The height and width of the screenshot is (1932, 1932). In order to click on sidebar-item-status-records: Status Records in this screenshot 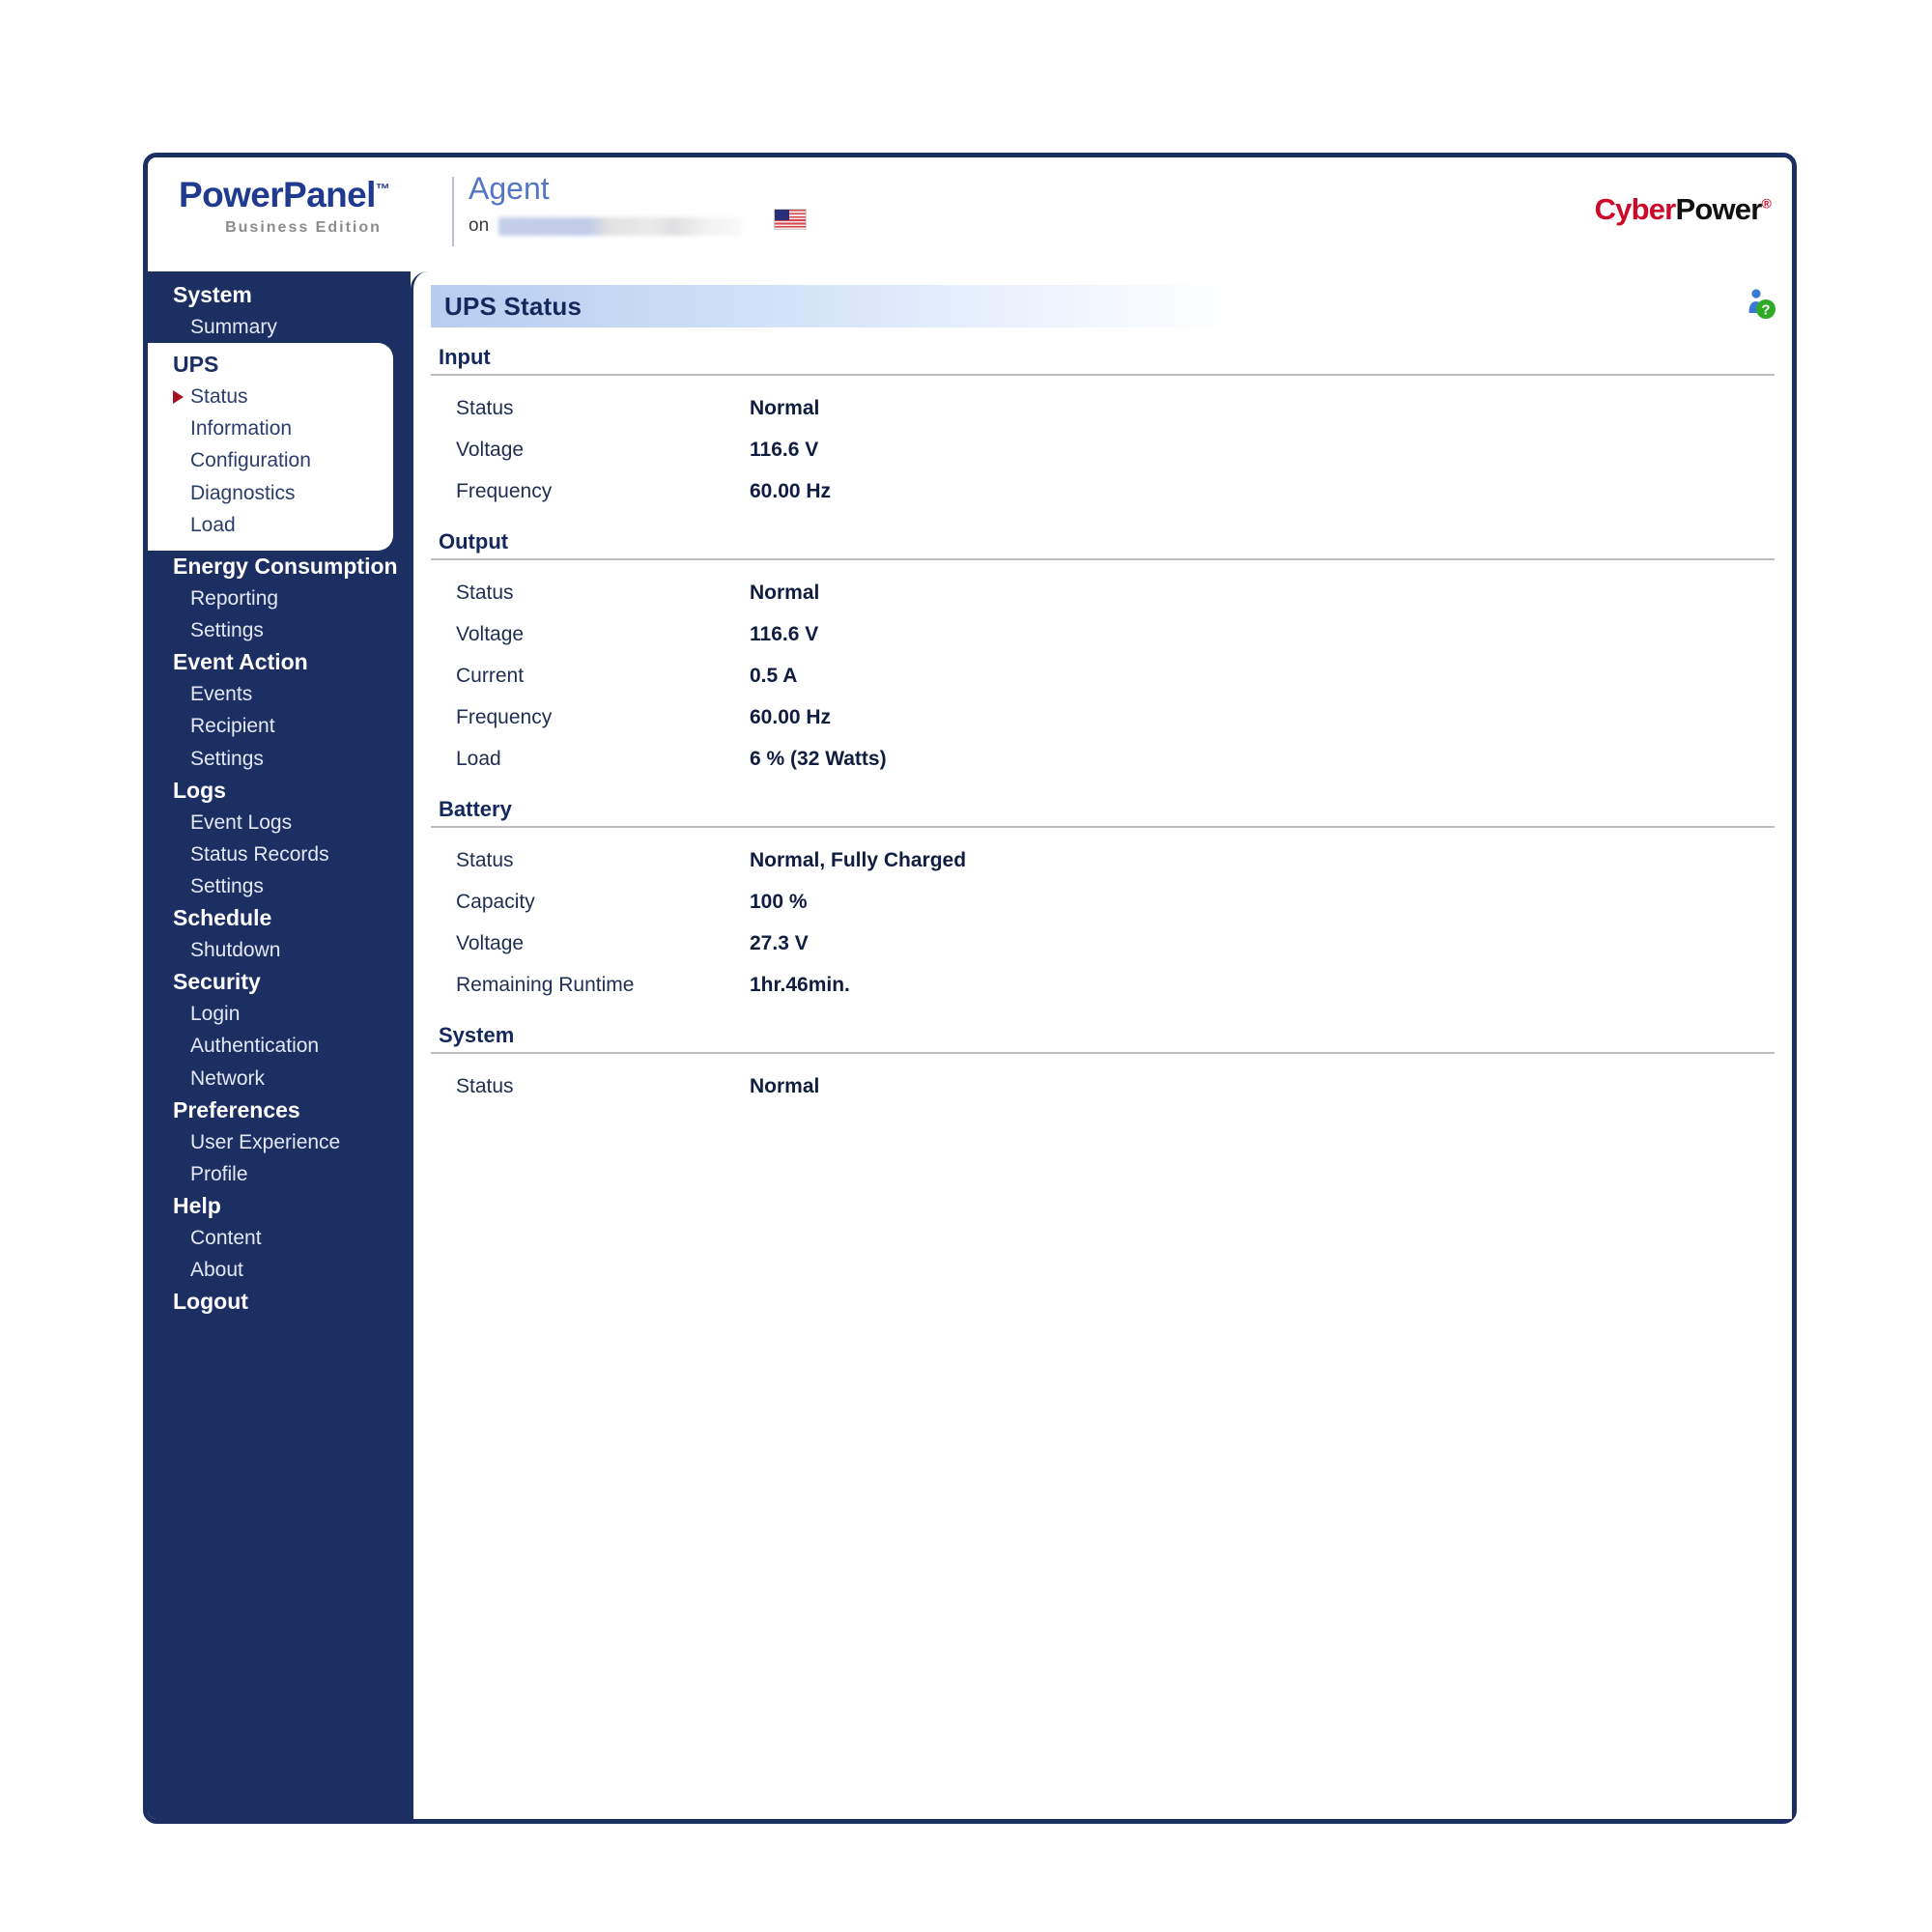, I will do `click(279, 854)`.